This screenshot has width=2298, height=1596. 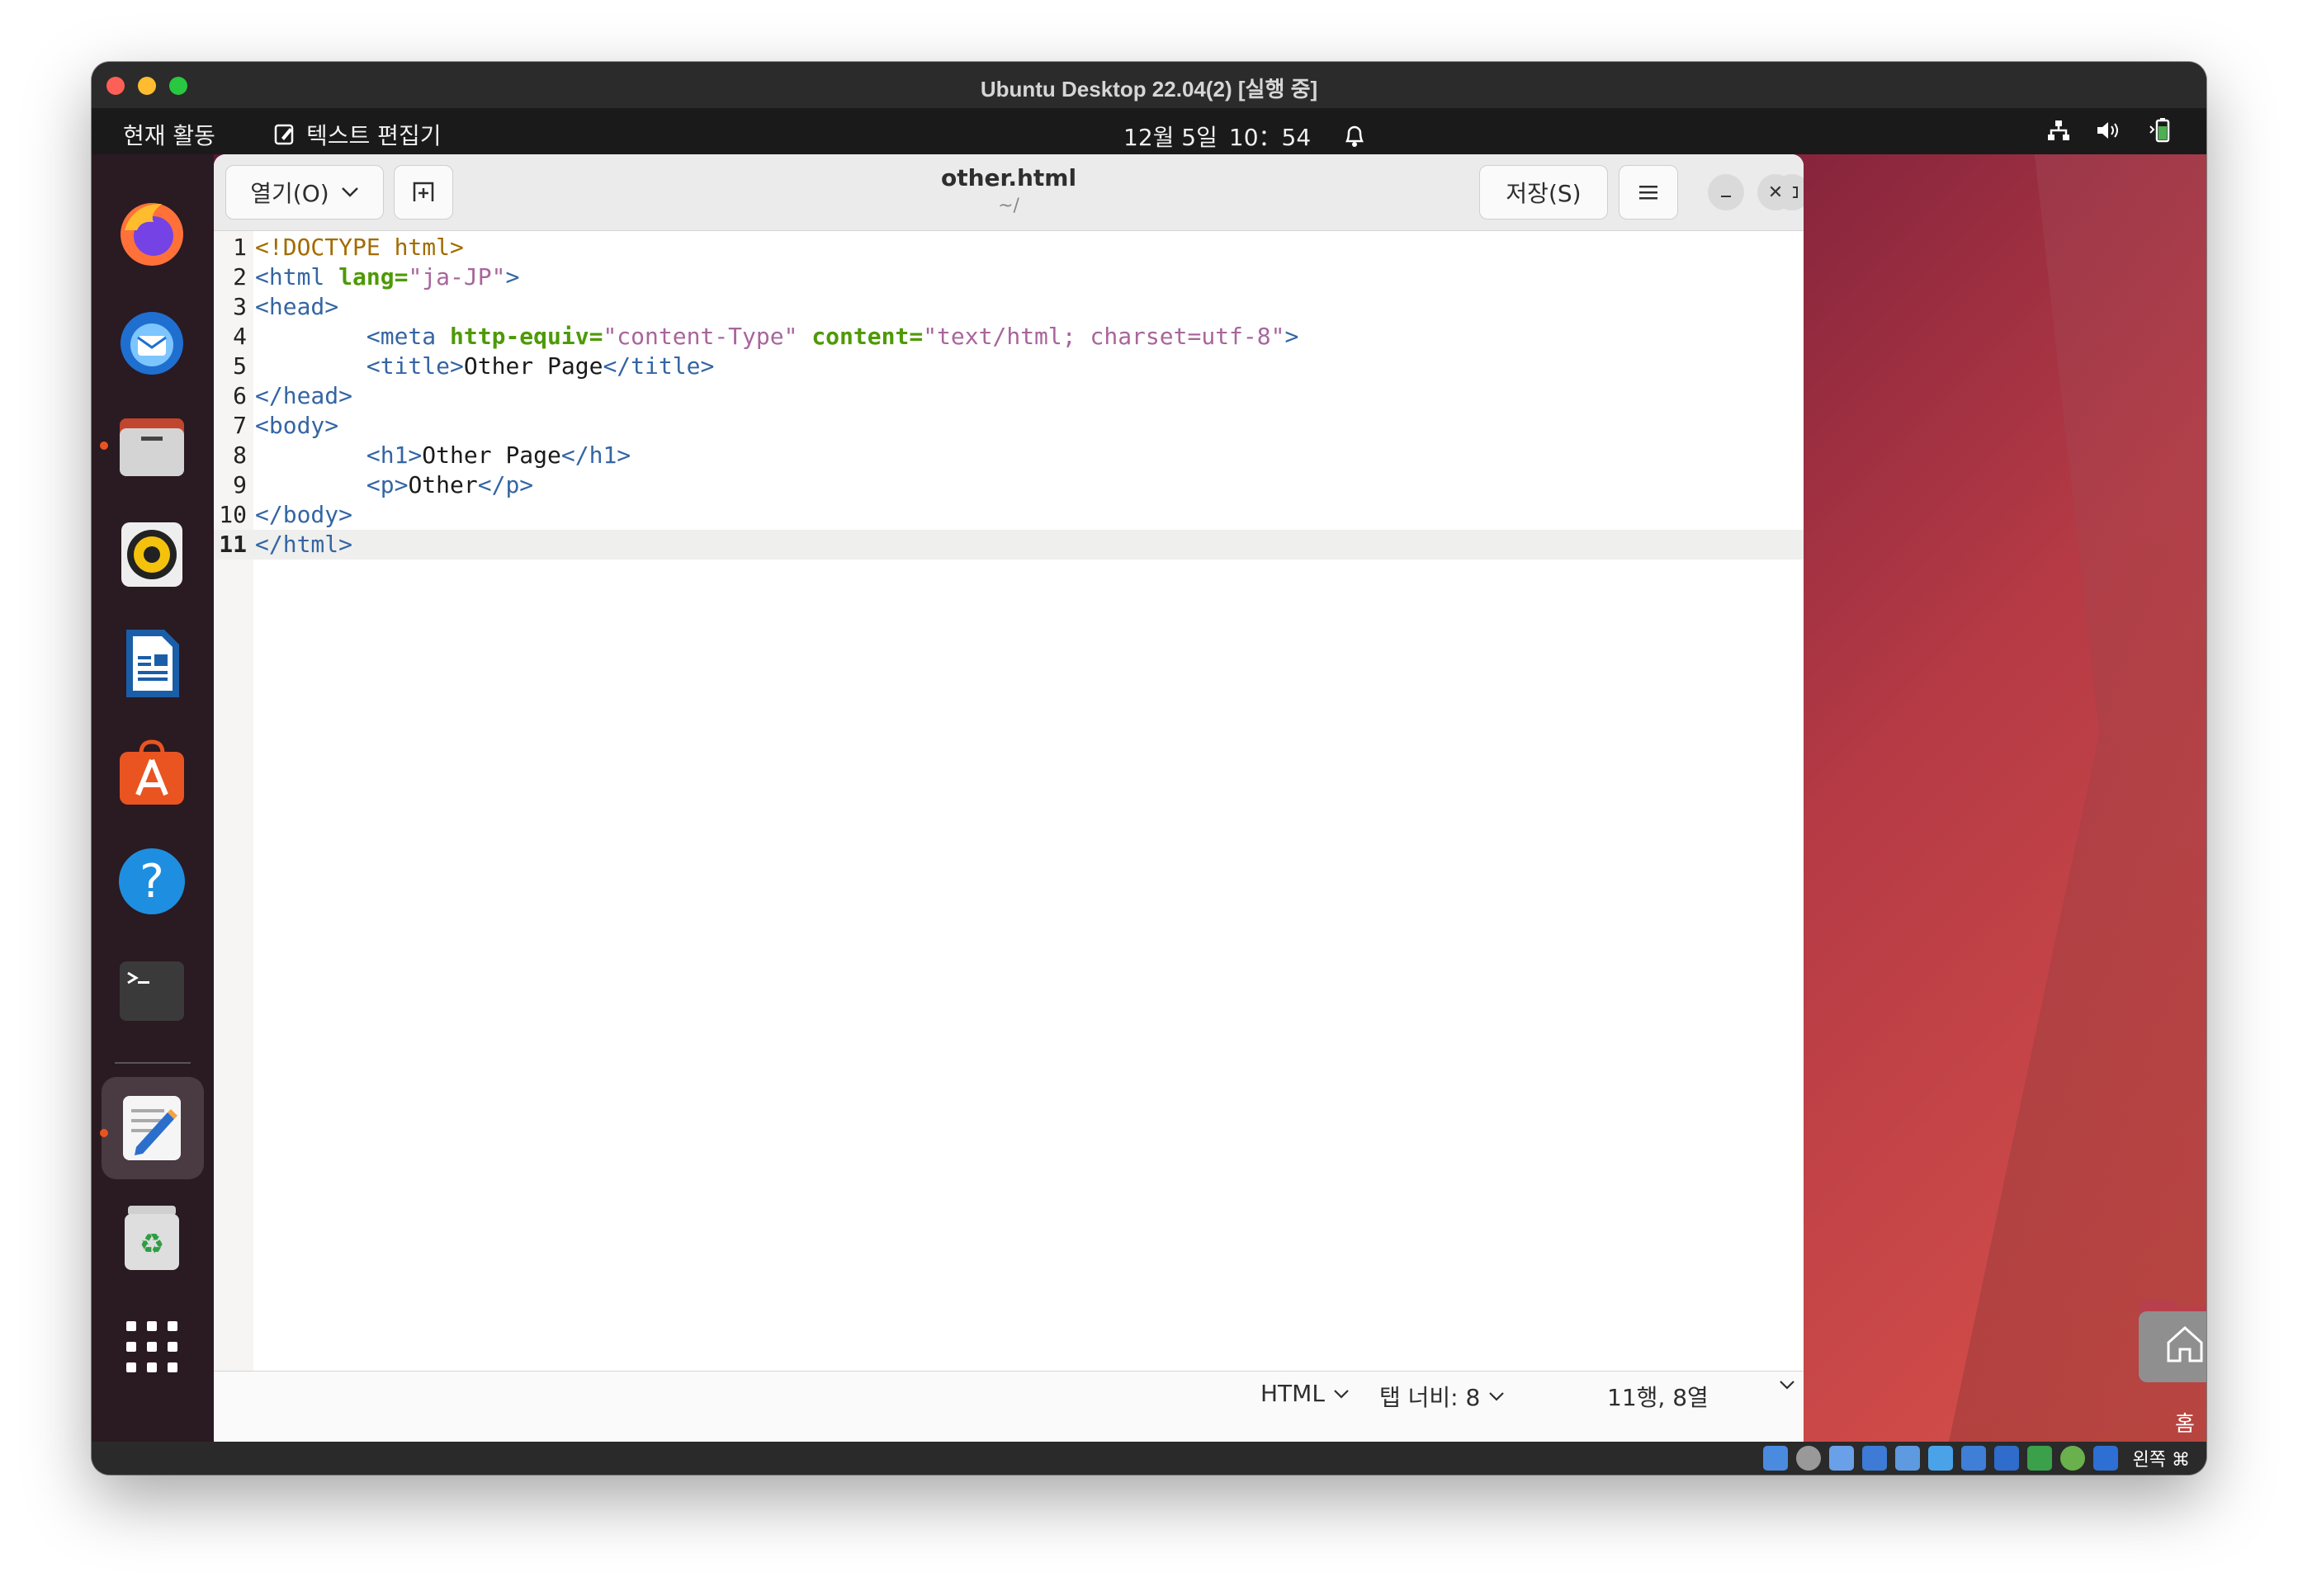 I want to click on vm-status-bar: 왼쪽 ⌘, so click(x=1149, y=1458).